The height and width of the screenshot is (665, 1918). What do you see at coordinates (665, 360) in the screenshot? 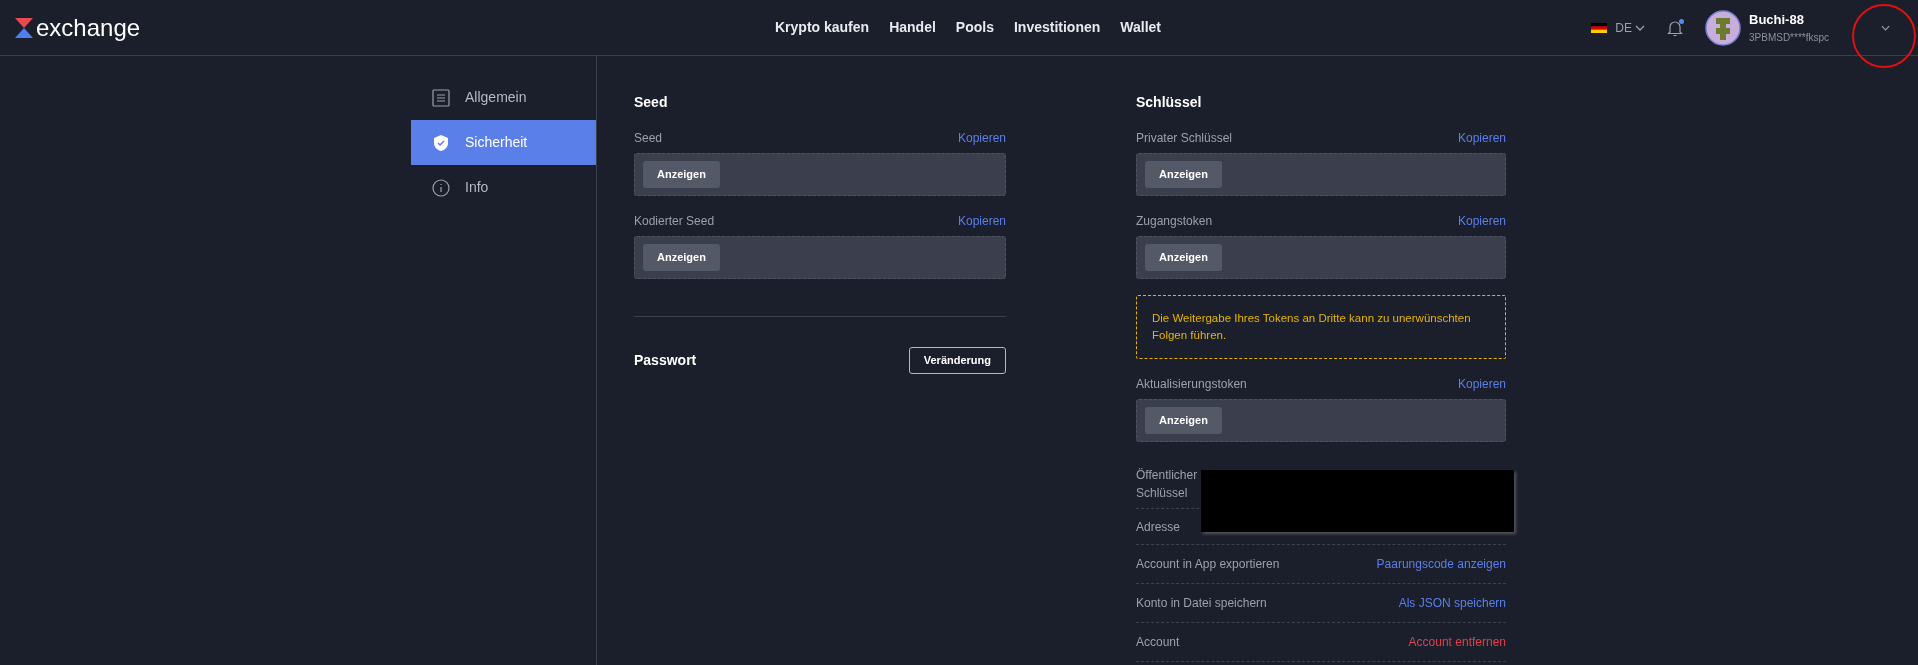
I see `password-label: Passwort` at bounding box center [665, 360].